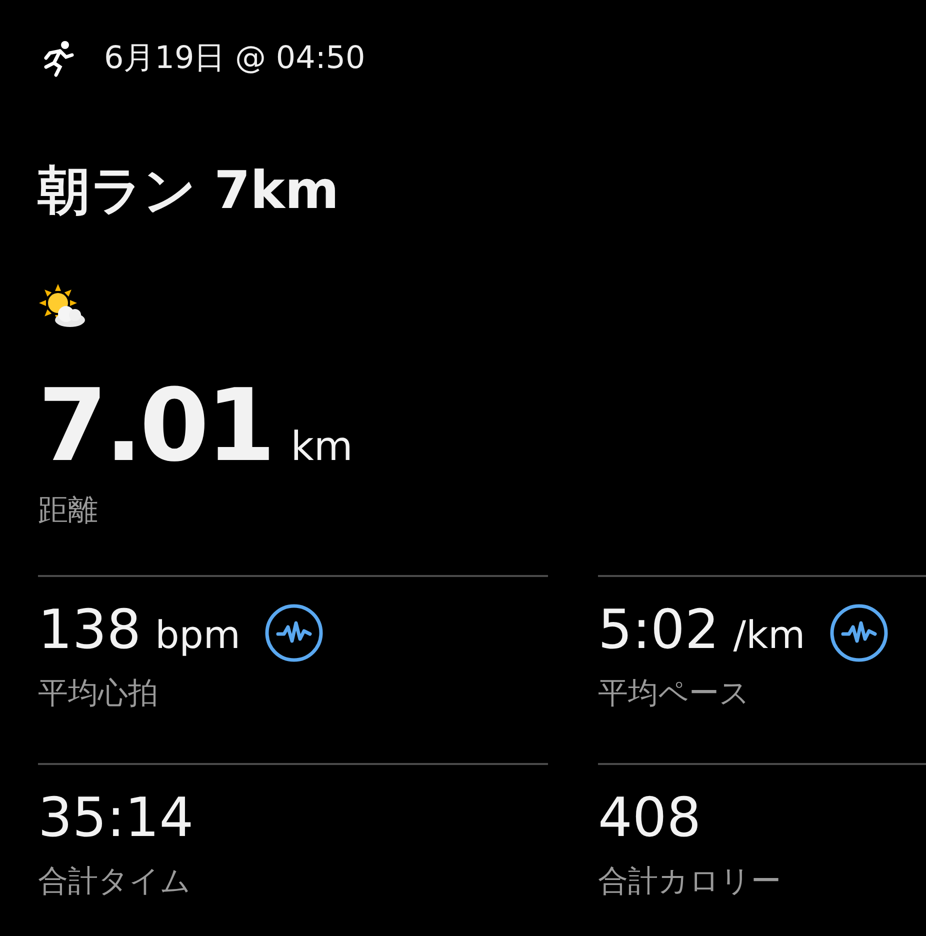 This screenshot has width=926, height=936. What do you see at coordinates (659, 630) in the screenshot?
I see `stat-value: 5:02` at bounding box center [659, 630].